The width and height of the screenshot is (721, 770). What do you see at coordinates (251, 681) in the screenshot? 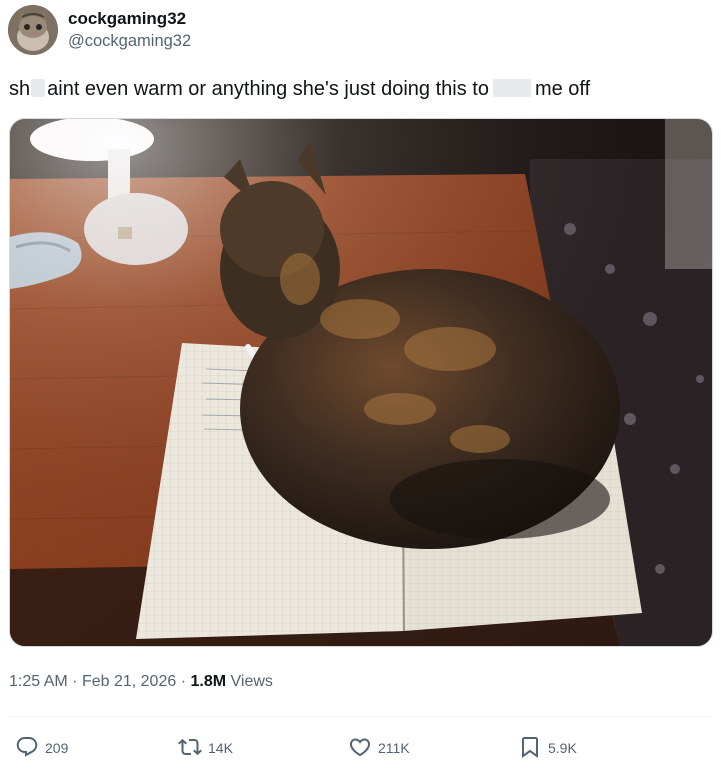
I see `views-label: Views` at bounding box center [251, 681].